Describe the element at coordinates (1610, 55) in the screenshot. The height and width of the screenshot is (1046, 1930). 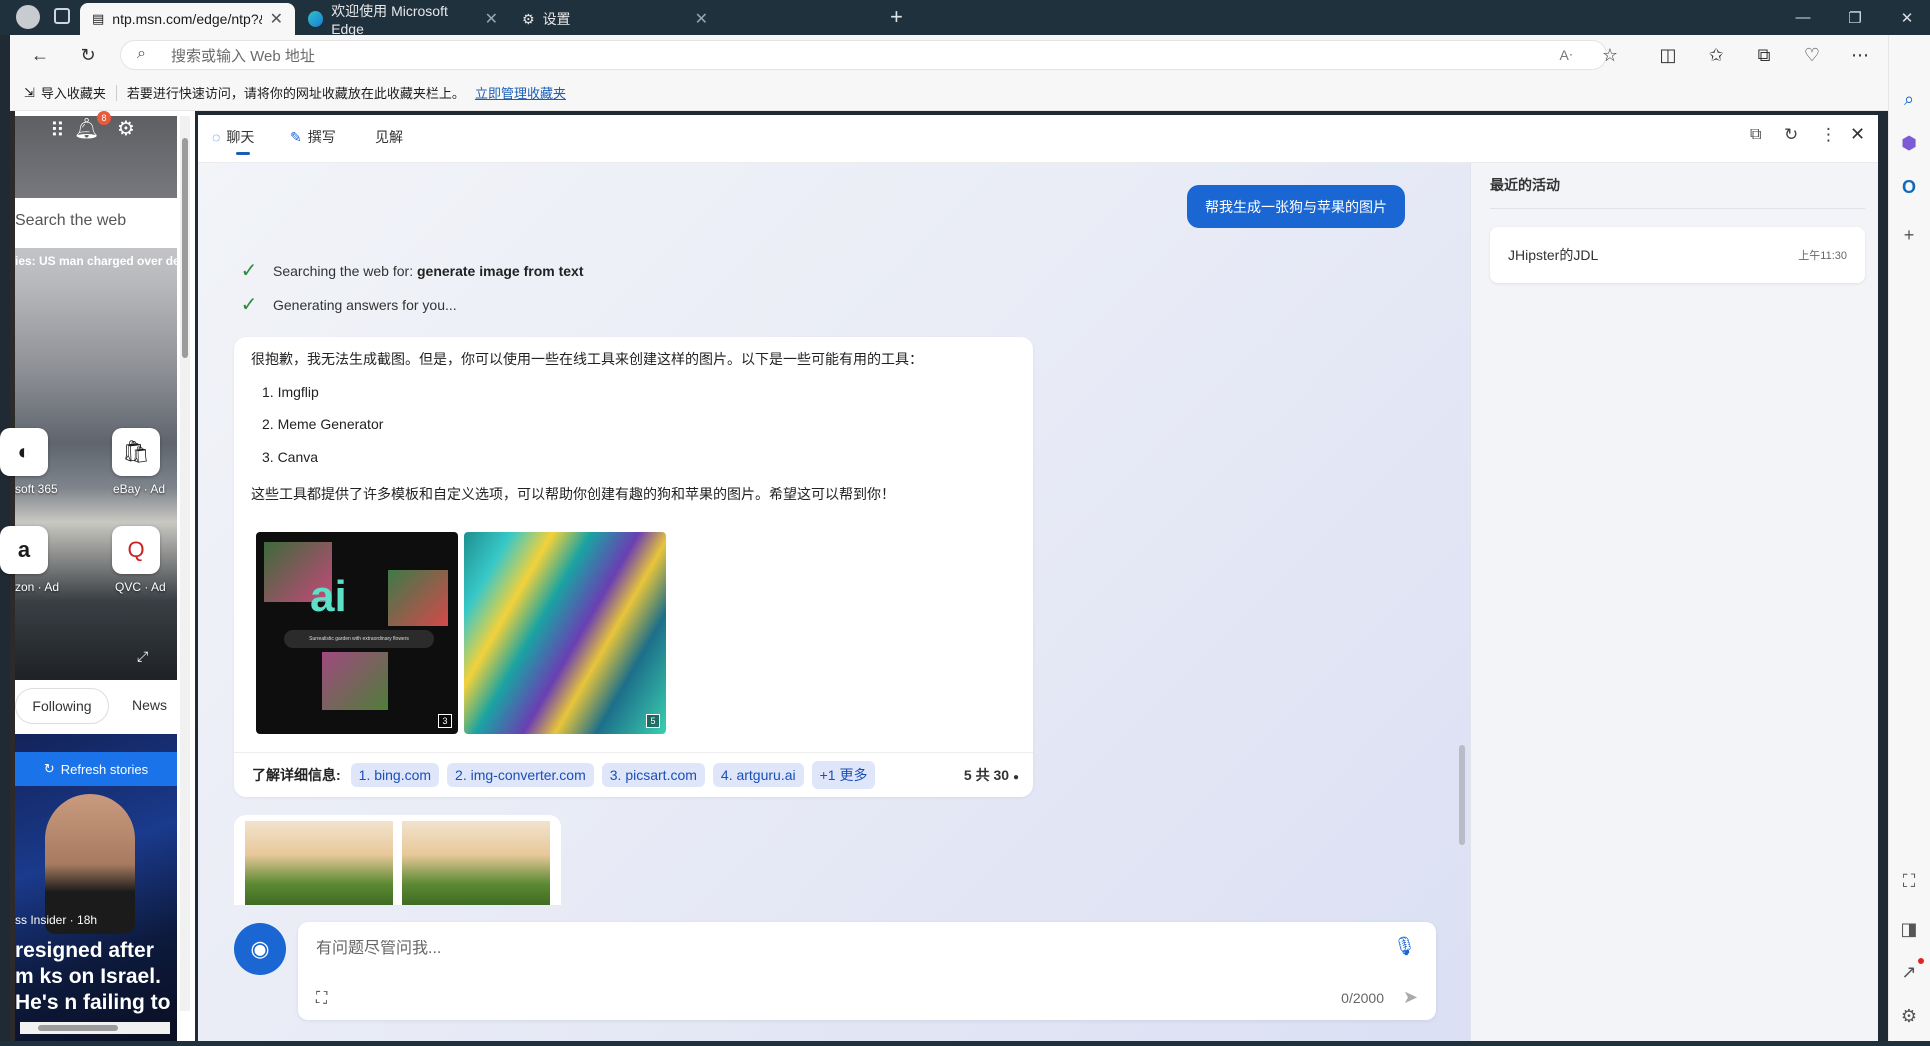
I see `favorite-star-icon: ☆` at that location.